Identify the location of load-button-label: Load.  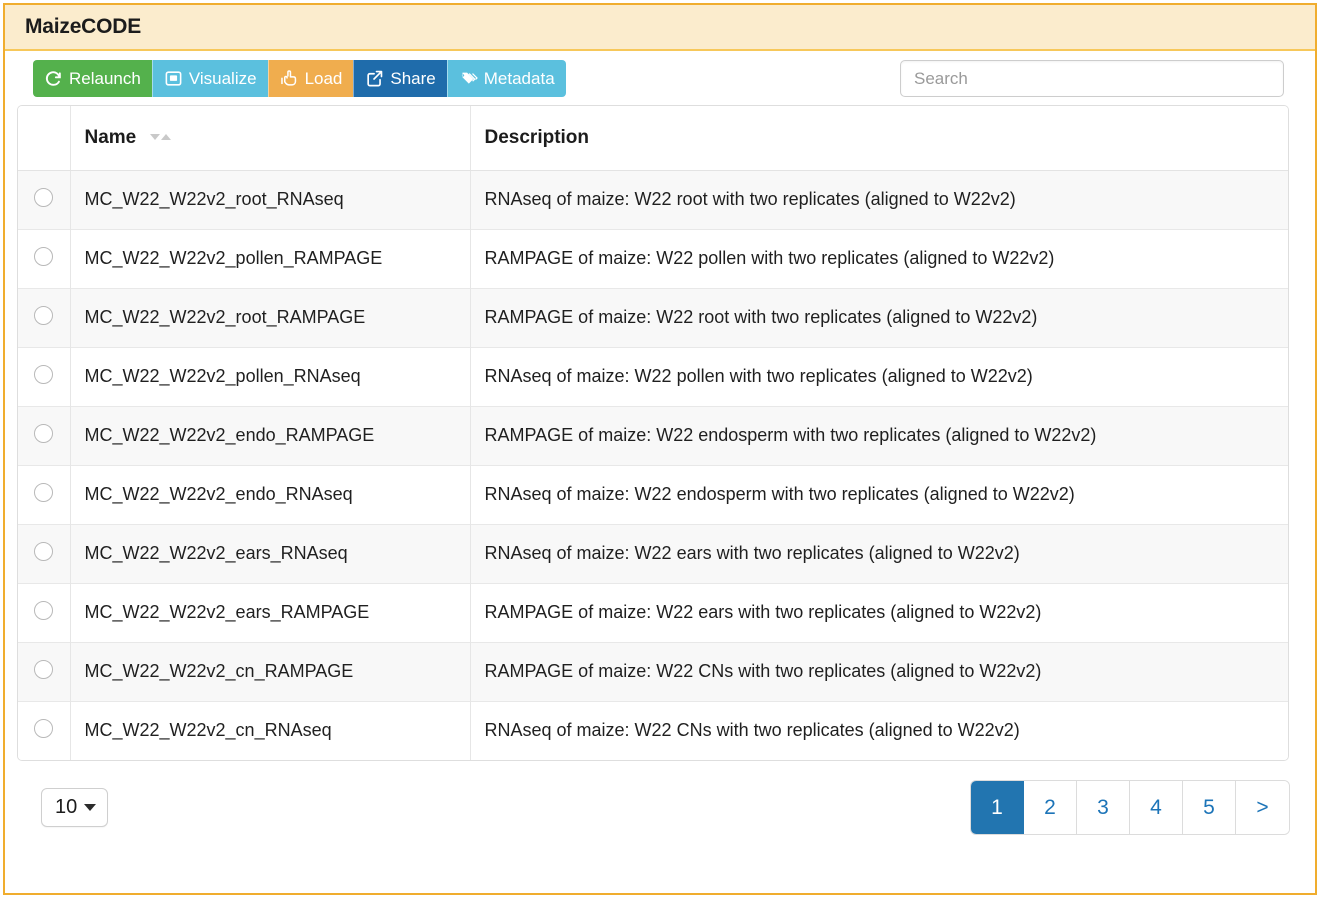
(323, 78).